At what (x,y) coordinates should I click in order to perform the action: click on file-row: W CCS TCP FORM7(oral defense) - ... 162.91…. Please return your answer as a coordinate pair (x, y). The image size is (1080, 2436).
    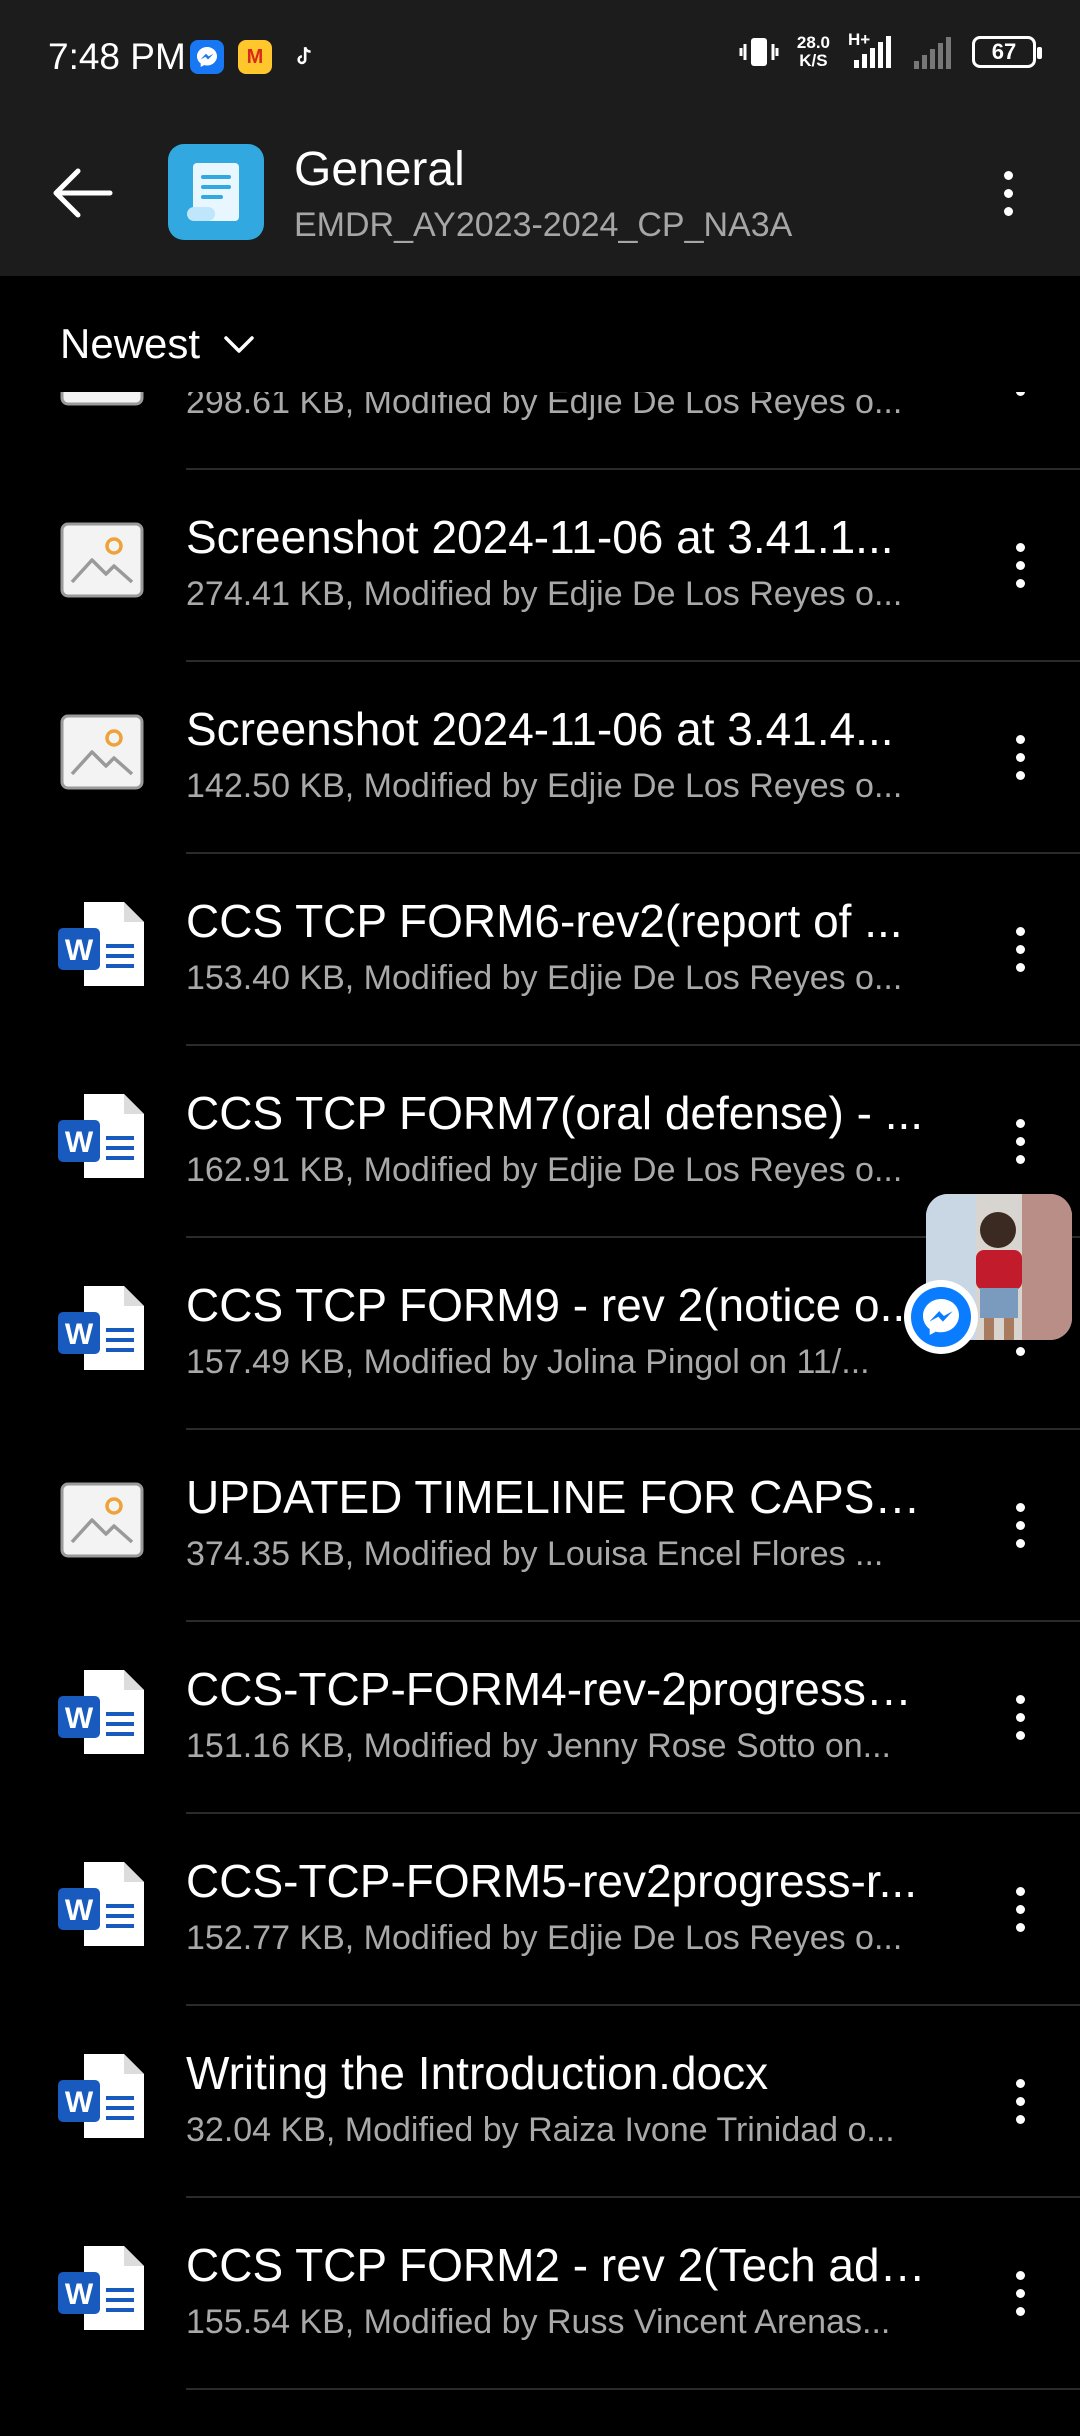
    Looking at the image, I should click on (540, 1142).